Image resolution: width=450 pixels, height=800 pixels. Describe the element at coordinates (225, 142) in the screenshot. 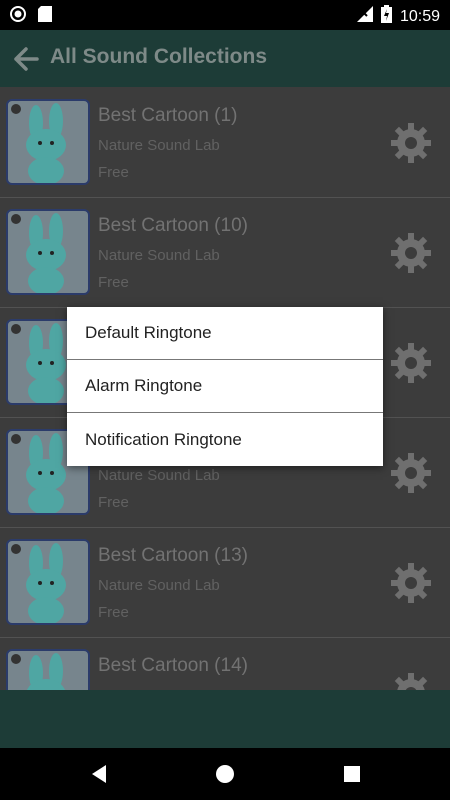

I see `list-item: Best Cartoon (1) Nature Sound Lab Free` at that location.